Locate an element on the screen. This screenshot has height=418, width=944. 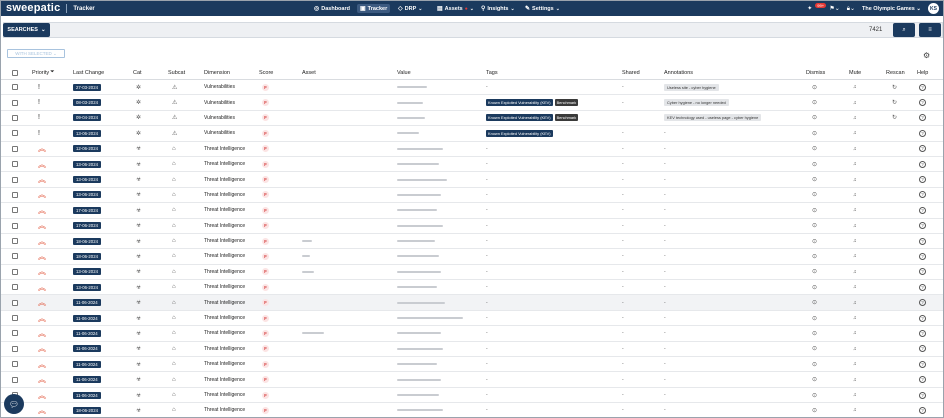
column-header-mute: Mute is located at coordinates (855, 72).